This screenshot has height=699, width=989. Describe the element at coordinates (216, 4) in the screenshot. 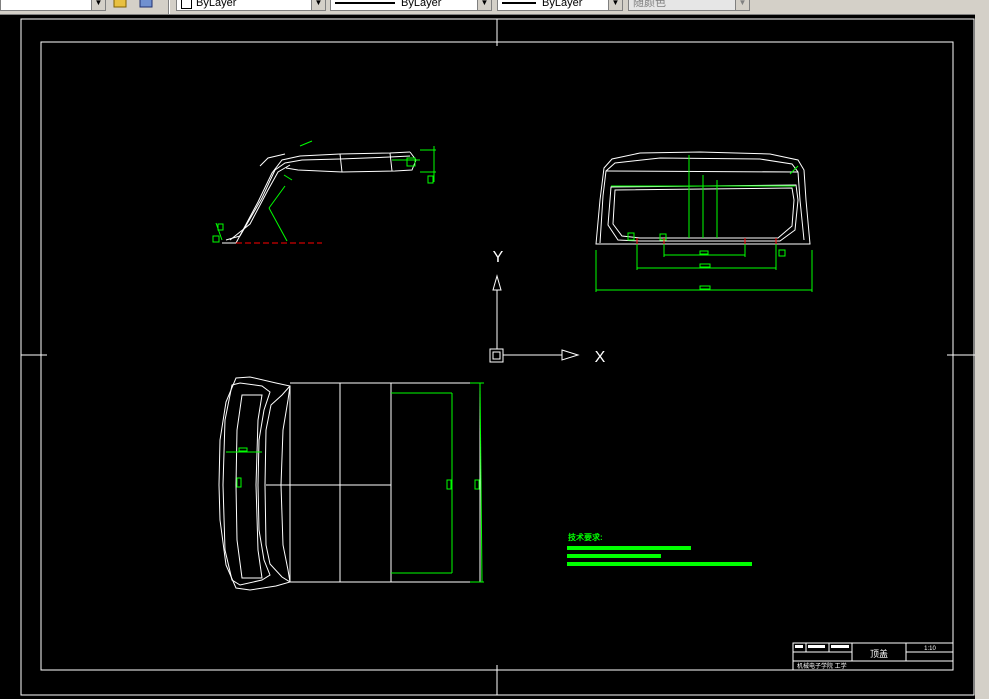

I see `color-control-value: ByLayer` at that location.